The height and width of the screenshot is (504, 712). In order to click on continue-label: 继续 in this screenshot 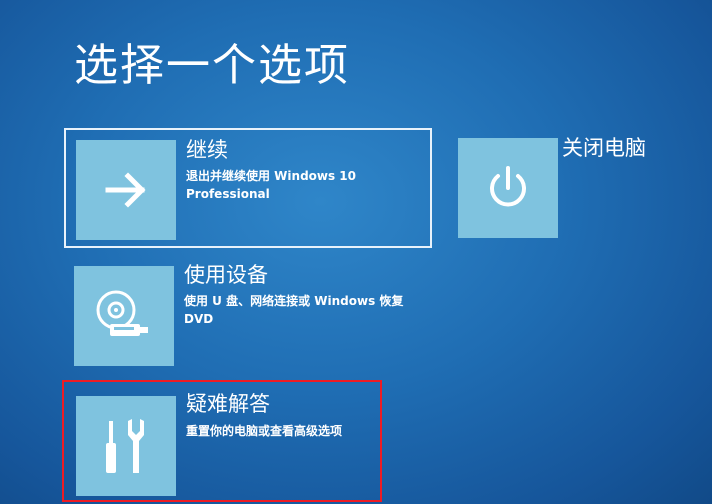, I will do `click(207, 150)`.